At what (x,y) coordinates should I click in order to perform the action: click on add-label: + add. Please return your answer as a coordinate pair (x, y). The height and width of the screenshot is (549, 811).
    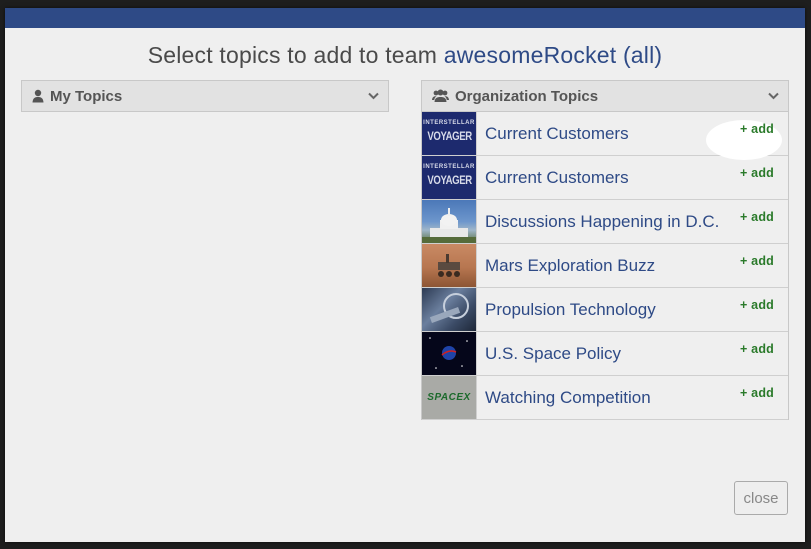
    Looking at the image, I should click on (757, 129).